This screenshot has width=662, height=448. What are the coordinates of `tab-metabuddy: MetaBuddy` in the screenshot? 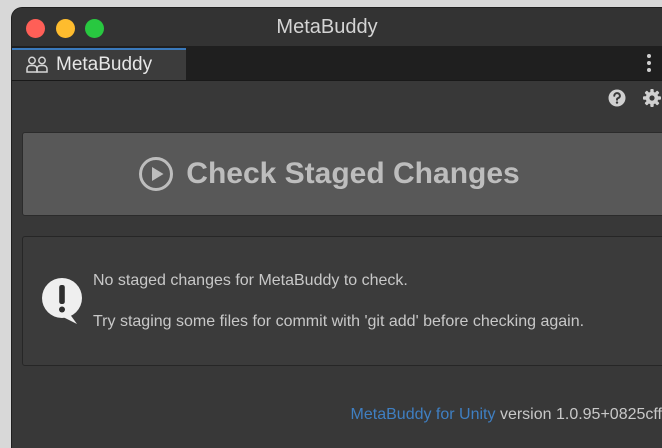 It's located at (99, 64).